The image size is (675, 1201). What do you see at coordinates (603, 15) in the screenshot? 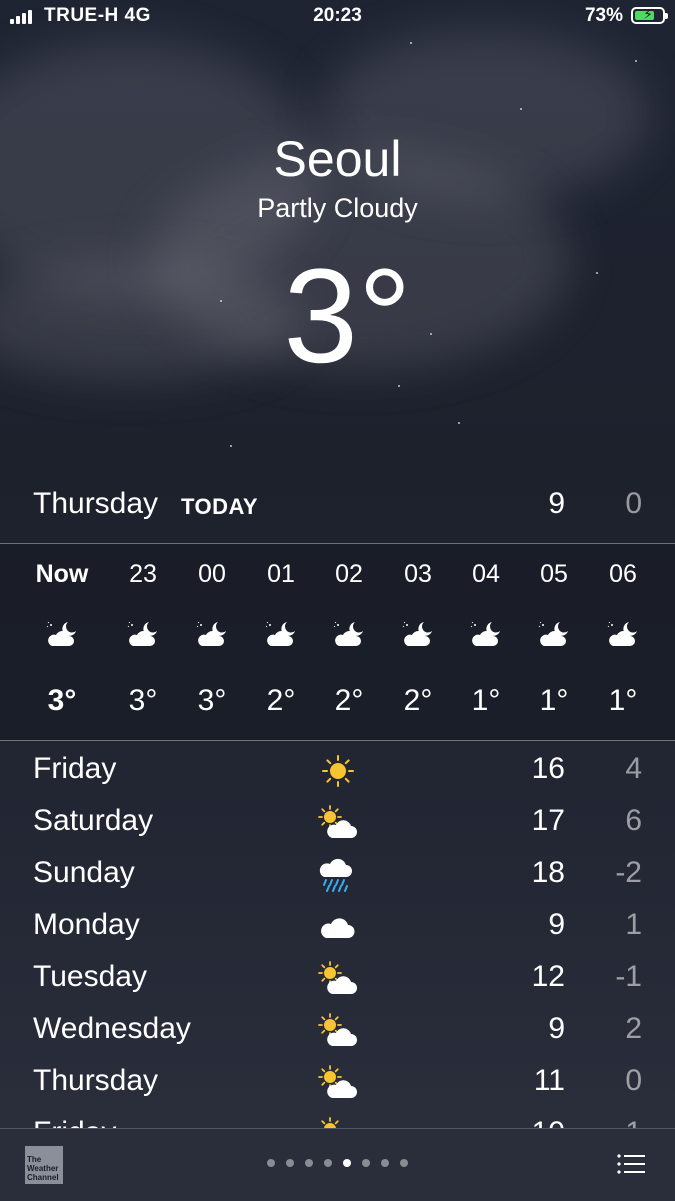
I see `battery-percent: 73%` at bounding box center [603, 15].